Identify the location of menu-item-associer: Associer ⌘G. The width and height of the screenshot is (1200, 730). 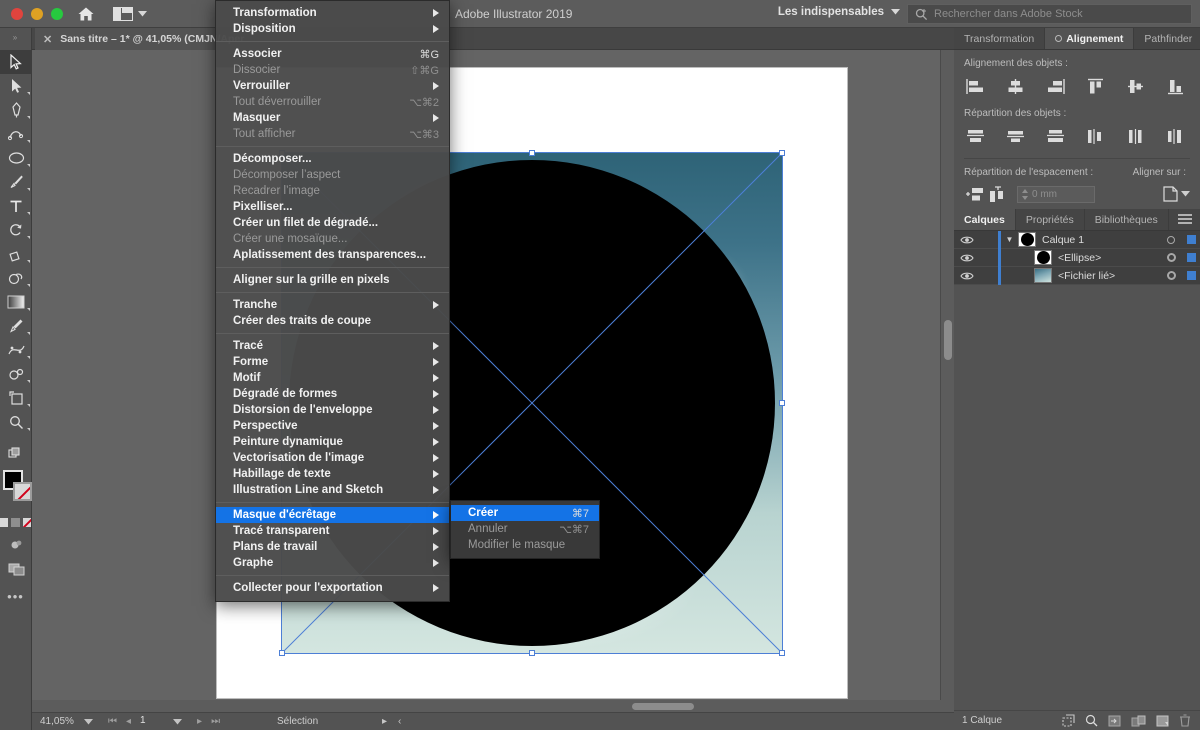
(332, 54).